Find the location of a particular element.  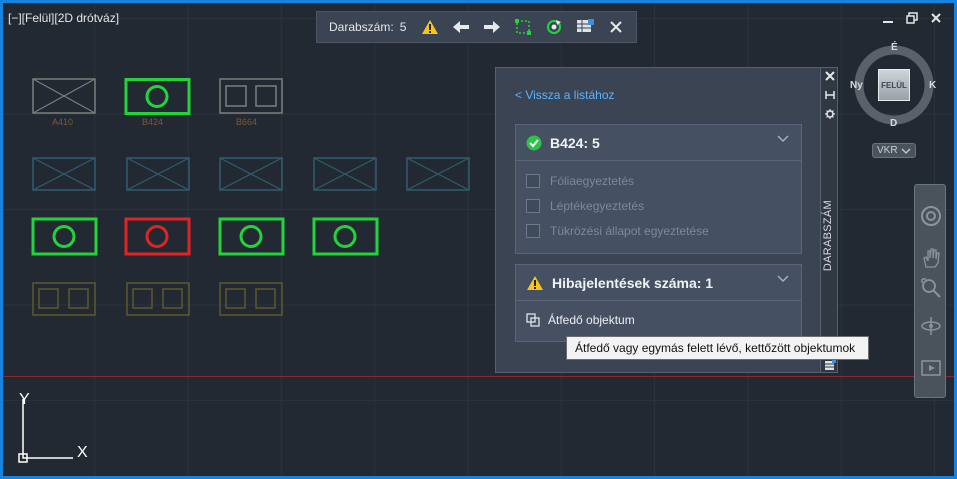

block-b664 is located at coordinates (252, 97).